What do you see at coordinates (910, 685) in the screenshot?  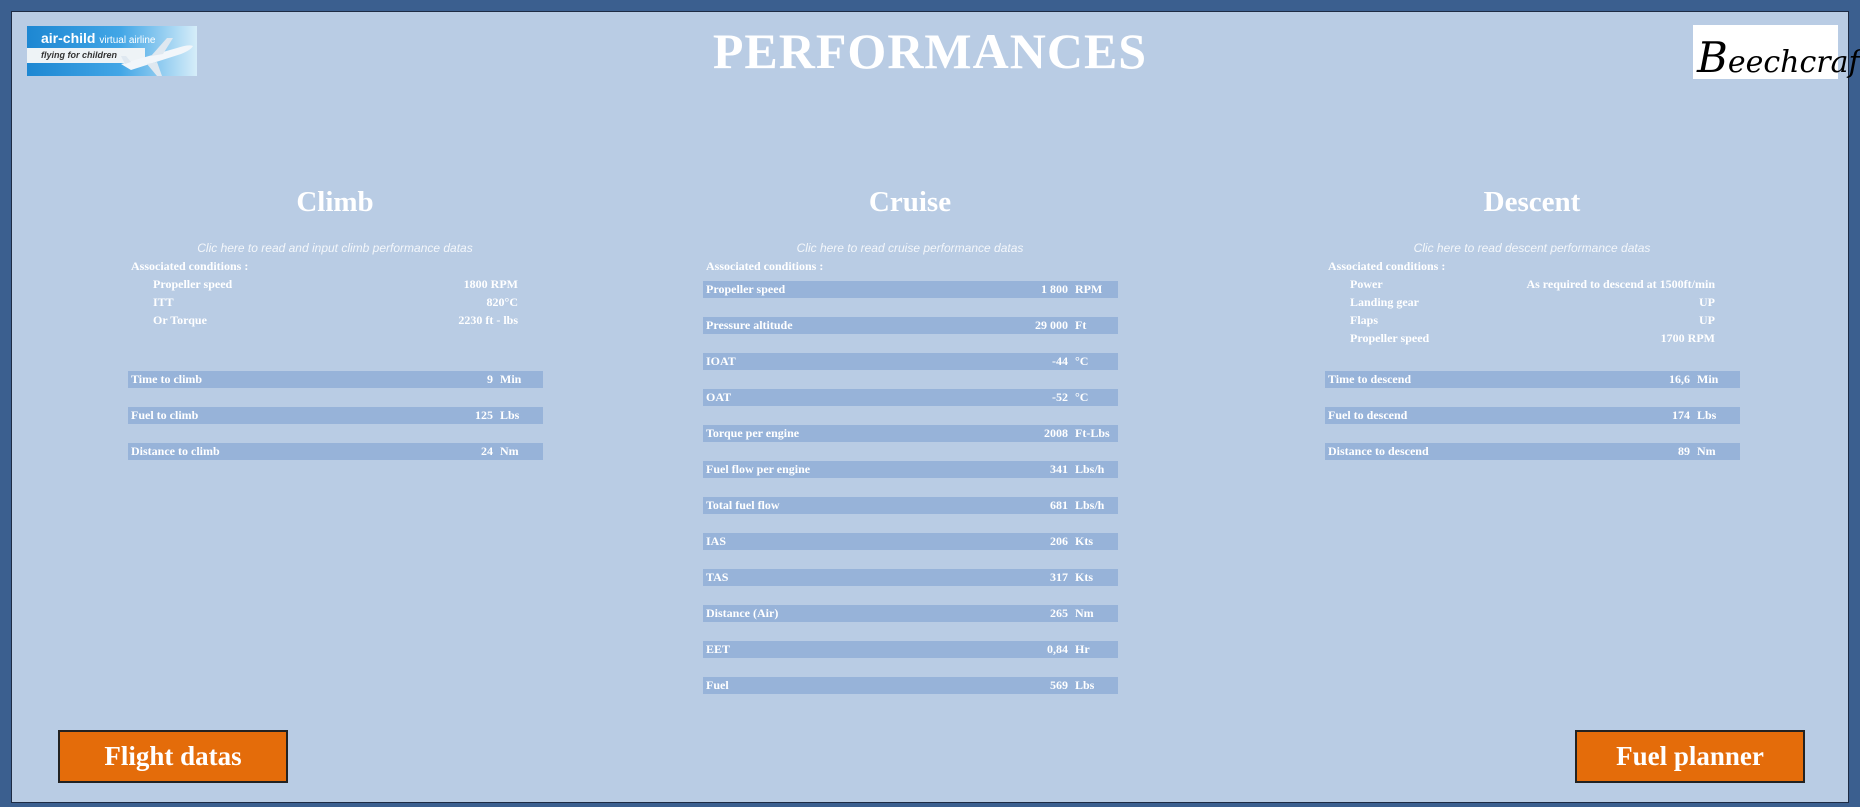 I see `result-row: Fuel 569 Lbs` at bounding box center [910, 685].